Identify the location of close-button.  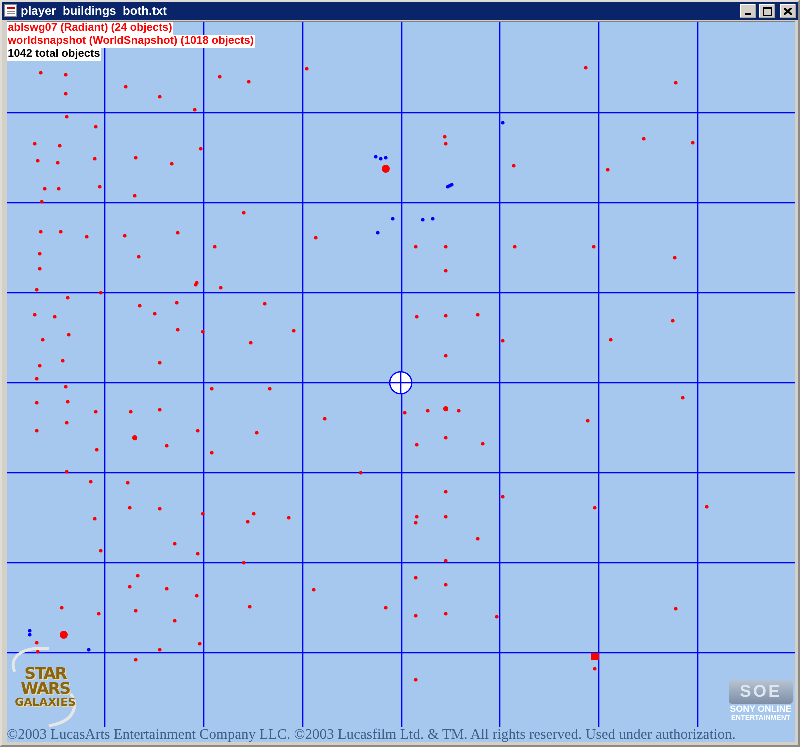
(788, 11).